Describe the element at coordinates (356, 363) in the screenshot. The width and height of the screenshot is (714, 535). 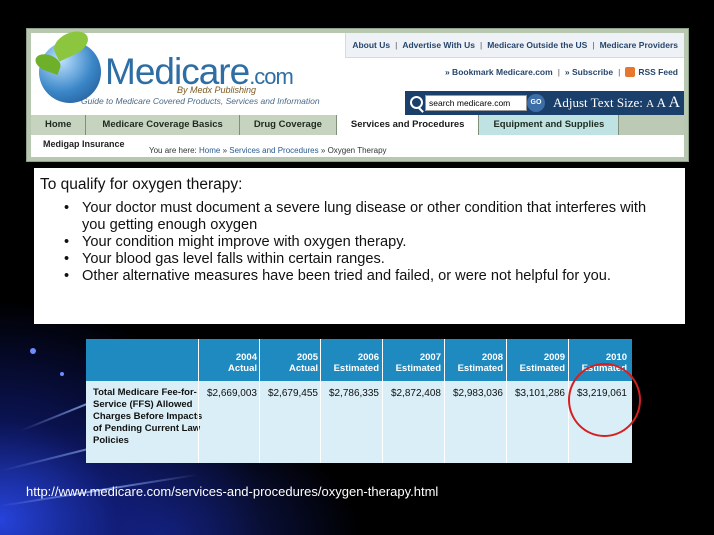
I see `column-header: 2006 Estimated` at that location.